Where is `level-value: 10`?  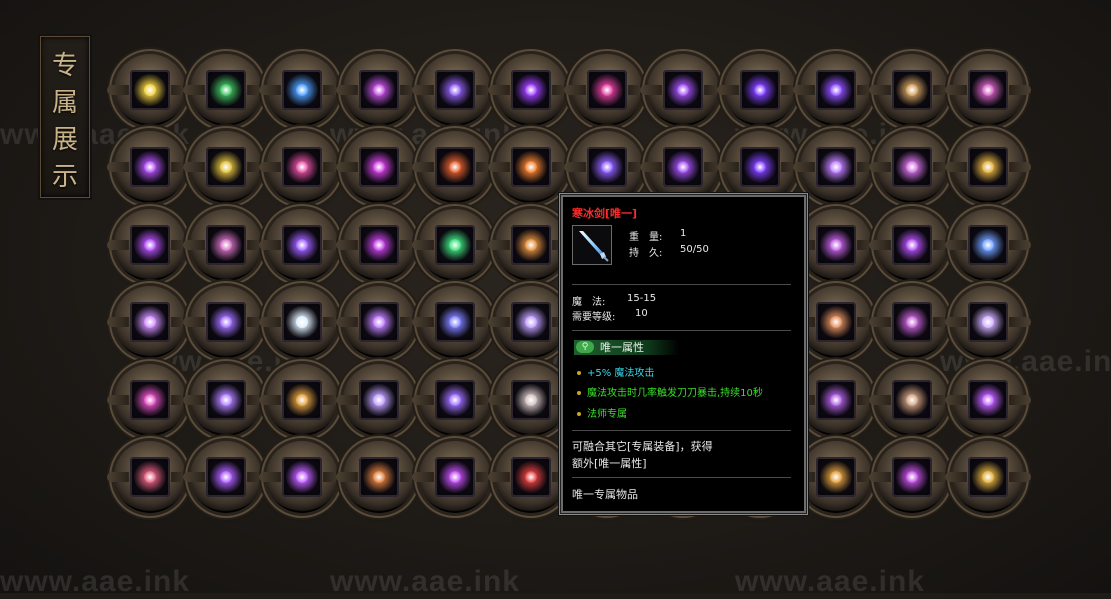
level-value: 10 is located at coordinates (641, 313).